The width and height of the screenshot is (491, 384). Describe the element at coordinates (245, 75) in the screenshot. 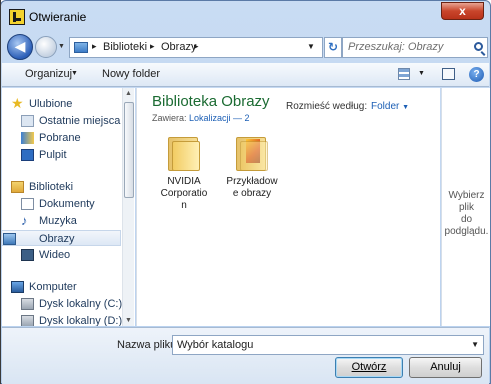

I see `command-toolbar: Organizuj ▼ Nowy folder ▼ ?` at that location.